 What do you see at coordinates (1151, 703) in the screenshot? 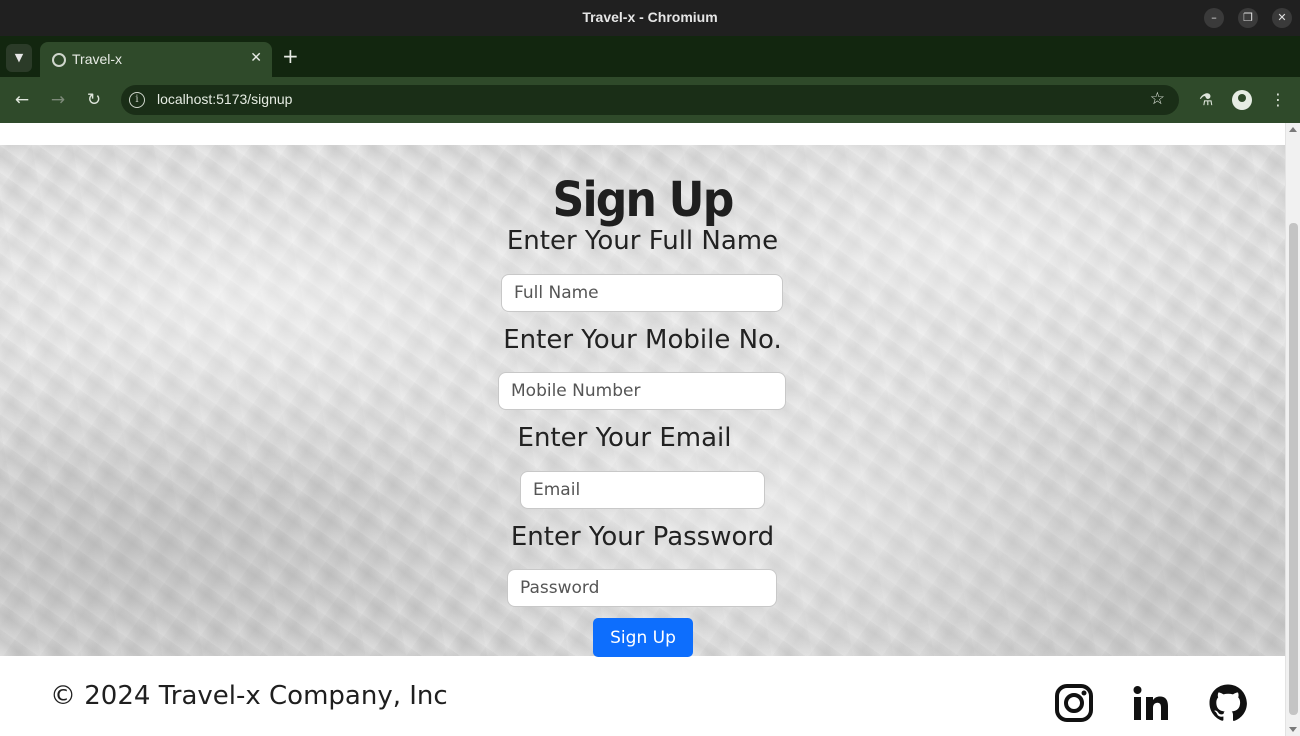
I see `linkedin-icon` at bounding box center [1151, 703].